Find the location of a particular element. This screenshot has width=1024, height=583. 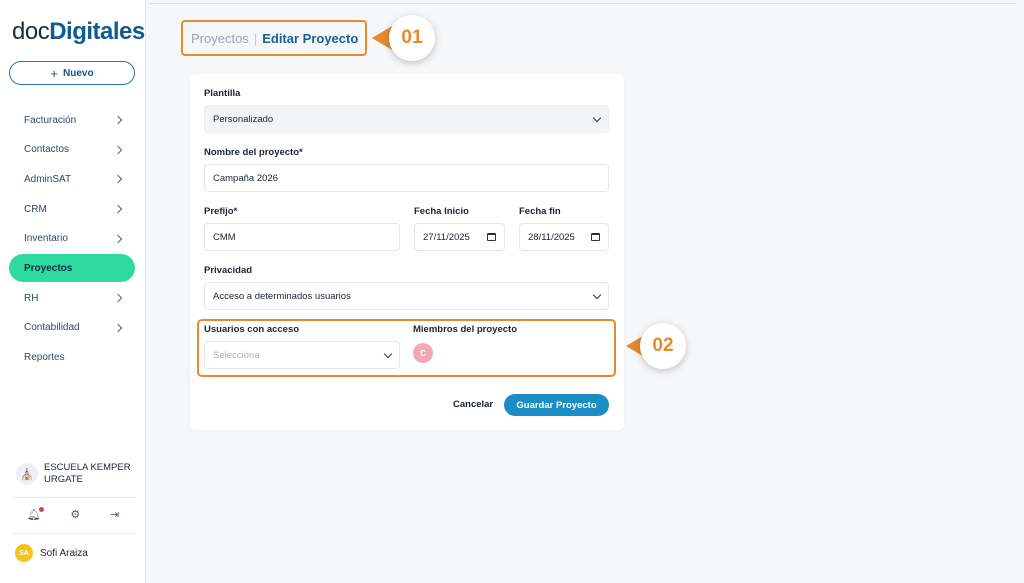

organization-name: ESCUELA KEMPER URGATE is located at coordinates (87, 473).